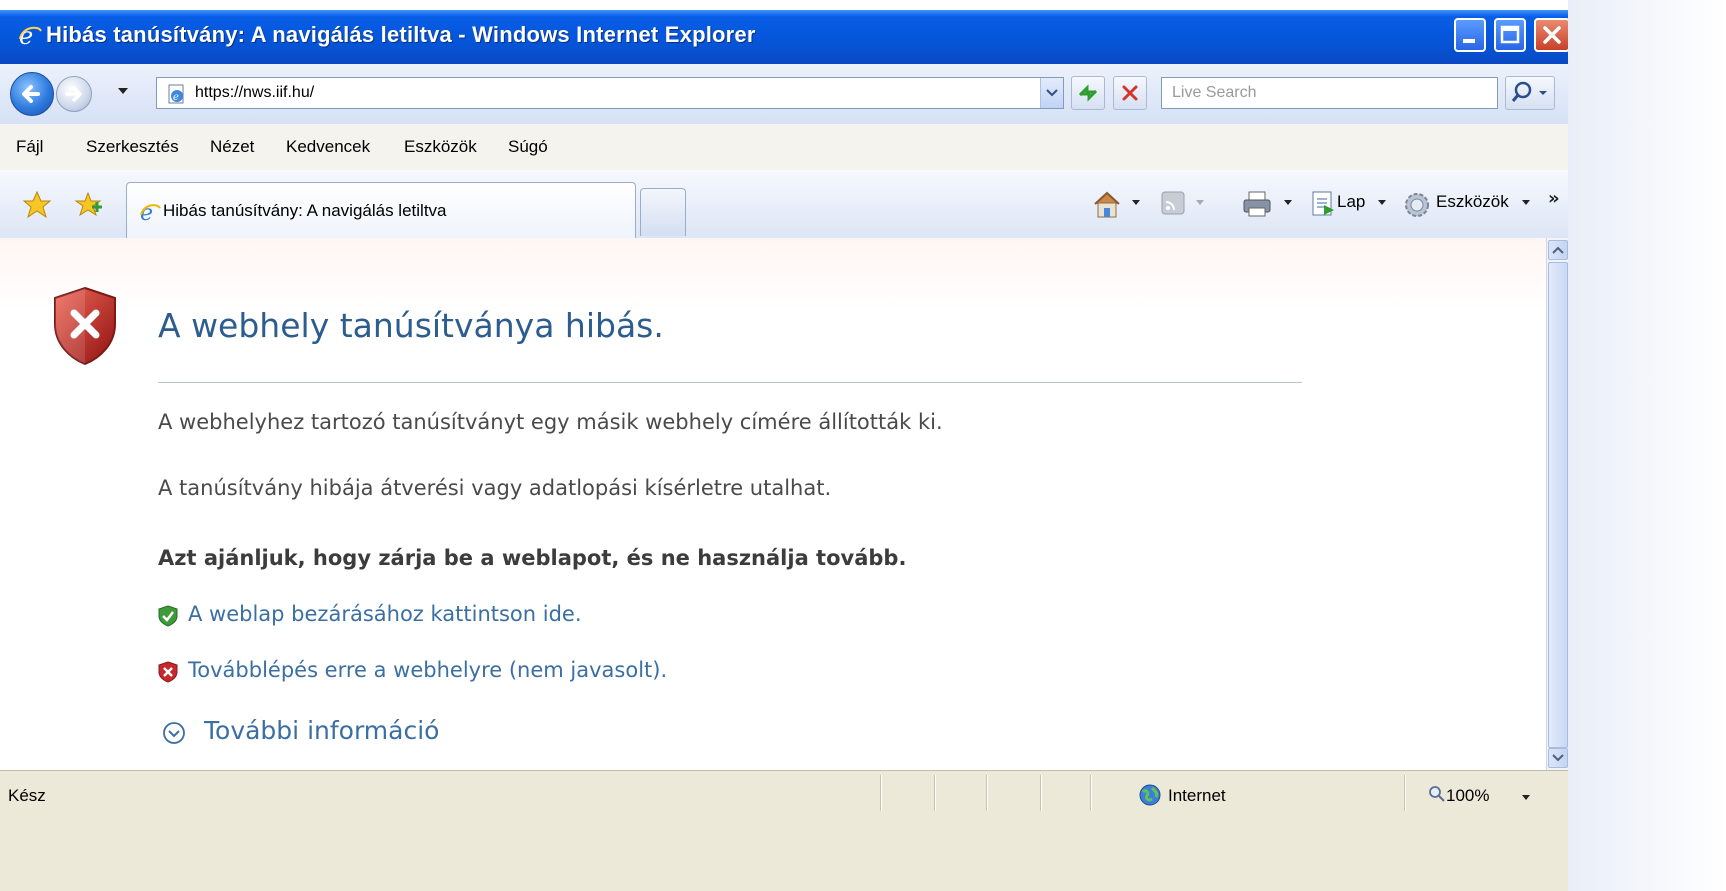  I want to click on stop-button, so click(1130, 93).